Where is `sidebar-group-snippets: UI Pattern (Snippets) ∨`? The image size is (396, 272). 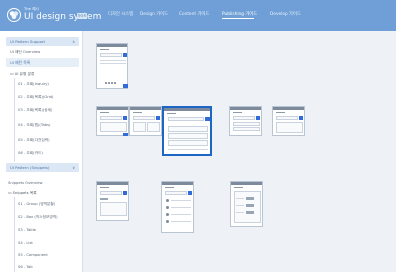 sidebar-group-snippets: UI Pattern (Snippets) ∨ is located at coordinates (42, 167).